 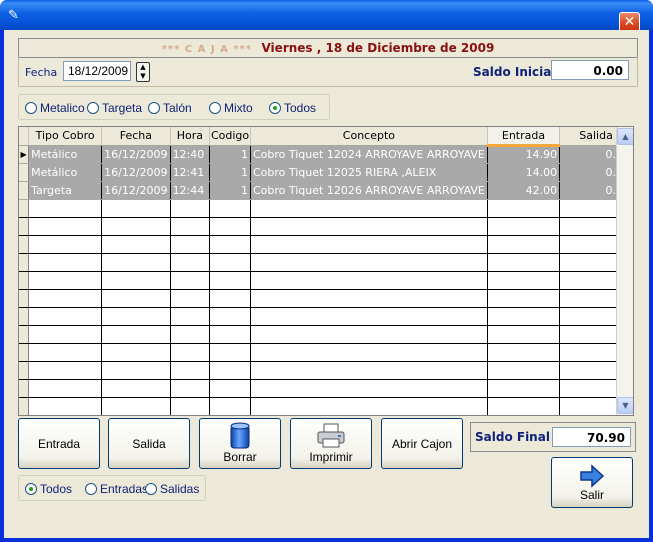 What do you see at coordinates (369, 136) in the screenshot?
I see `col-concepto: Concepto` at bounding box center [369, 136].